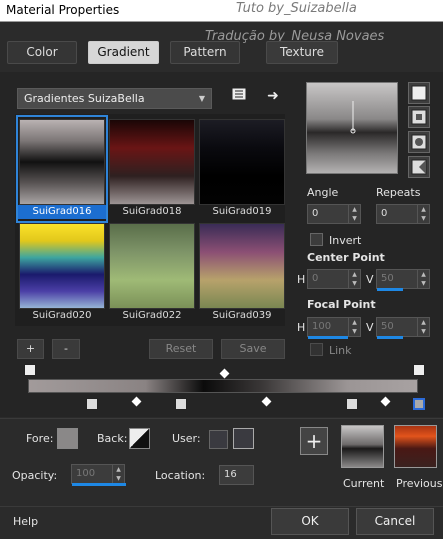 This screenshot has height=539, width=443. Describe the element at coordinates (35, 475) in the screenshot. I see `opacity-label: Opacity:` at that location.